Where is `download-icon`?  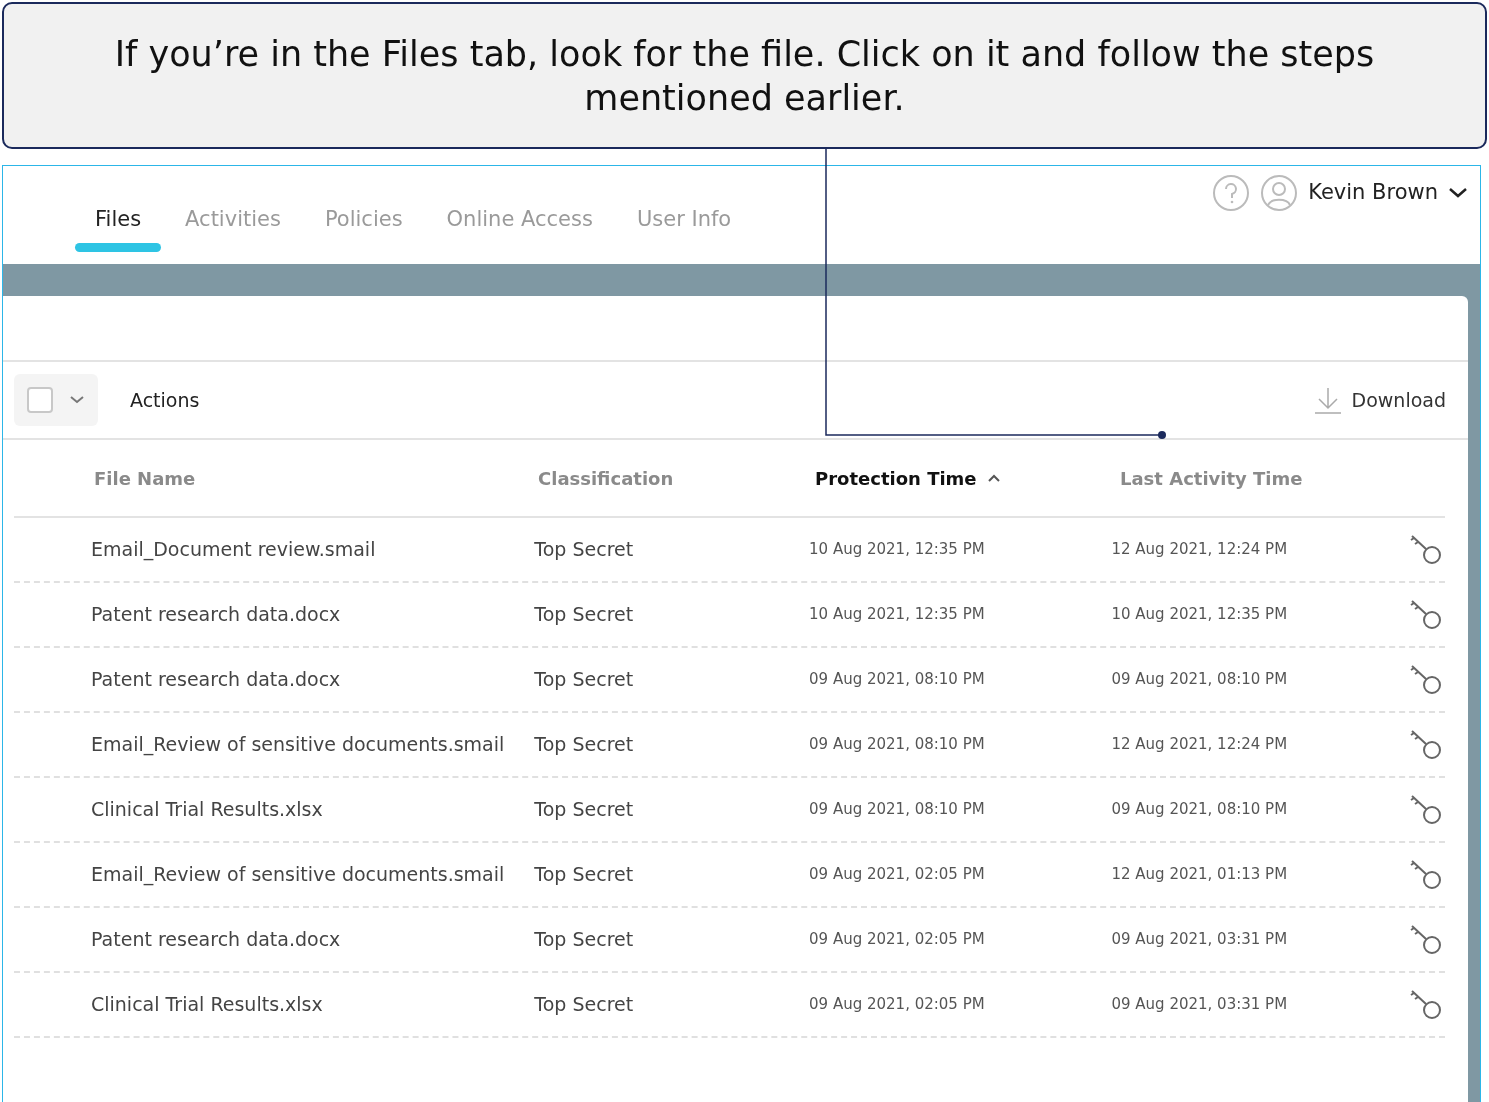 download-icon is located at coordinates (1327, 400).